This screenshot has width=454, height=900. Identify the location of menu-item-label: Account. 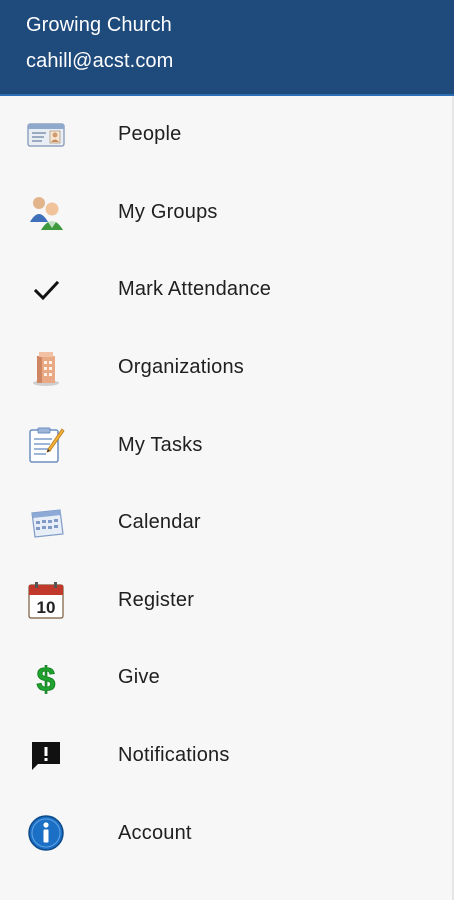
(155, 832).